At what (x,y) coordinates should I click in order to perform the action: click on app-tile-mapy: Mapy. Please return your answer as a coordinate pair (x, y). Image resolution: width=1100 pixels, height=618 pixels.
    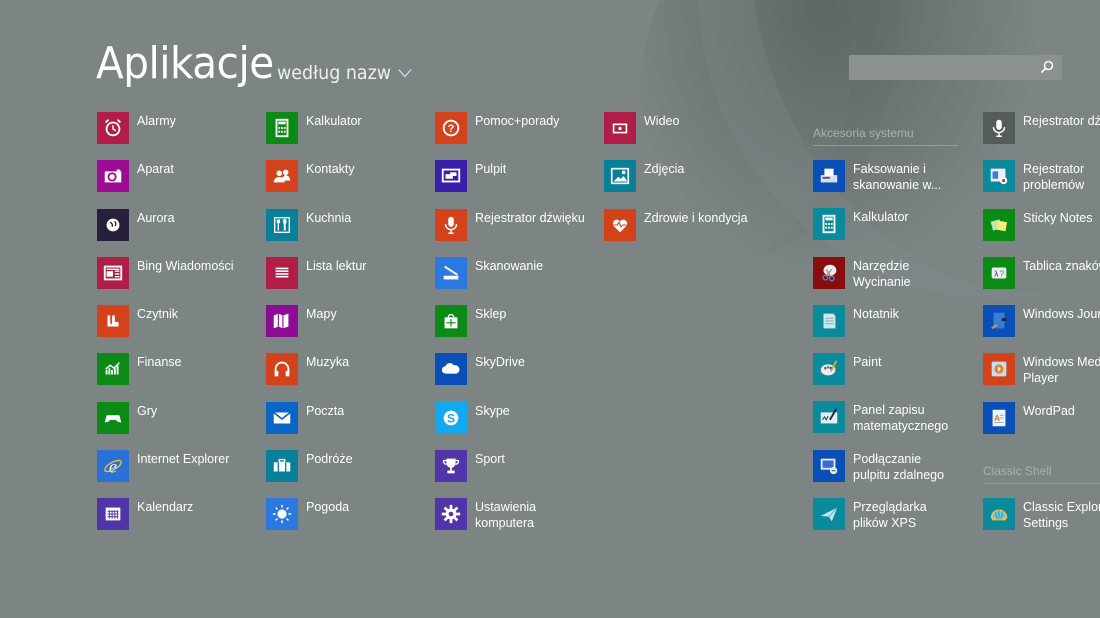
    Looking at the image, I should click on (348, 329).